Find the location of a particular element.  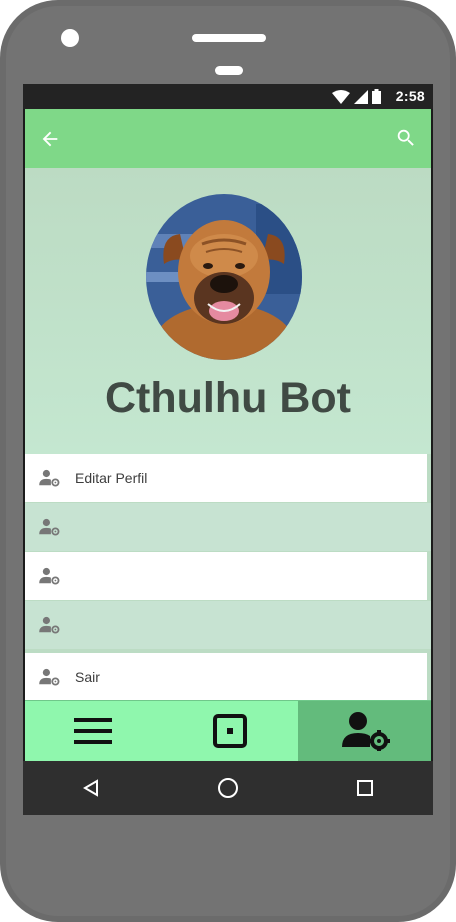

status-time: 2:58 is located at coordinates (410, 96).